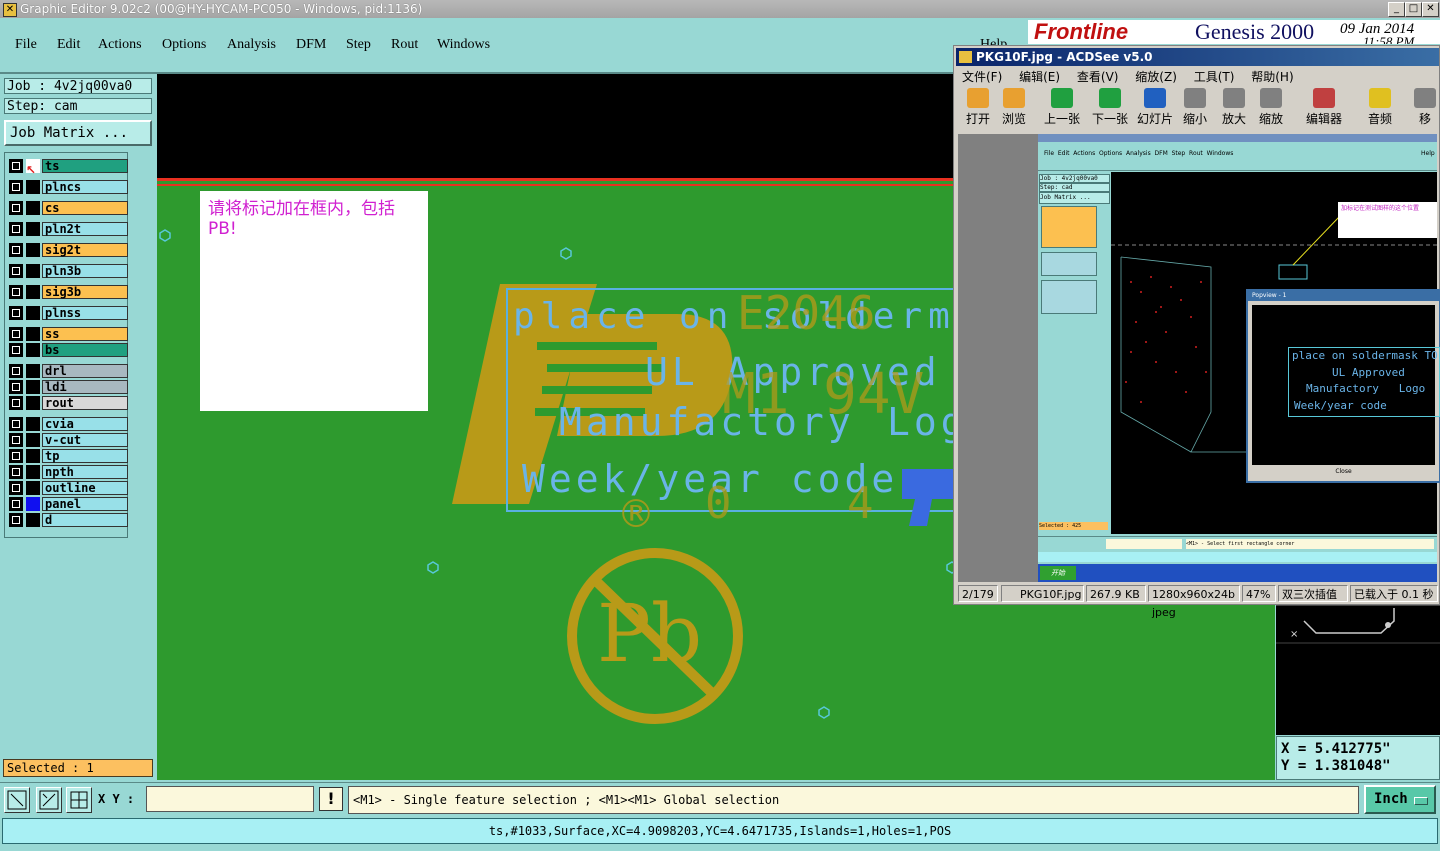  I want to click on inner-help: Help, so click(1428, 153).